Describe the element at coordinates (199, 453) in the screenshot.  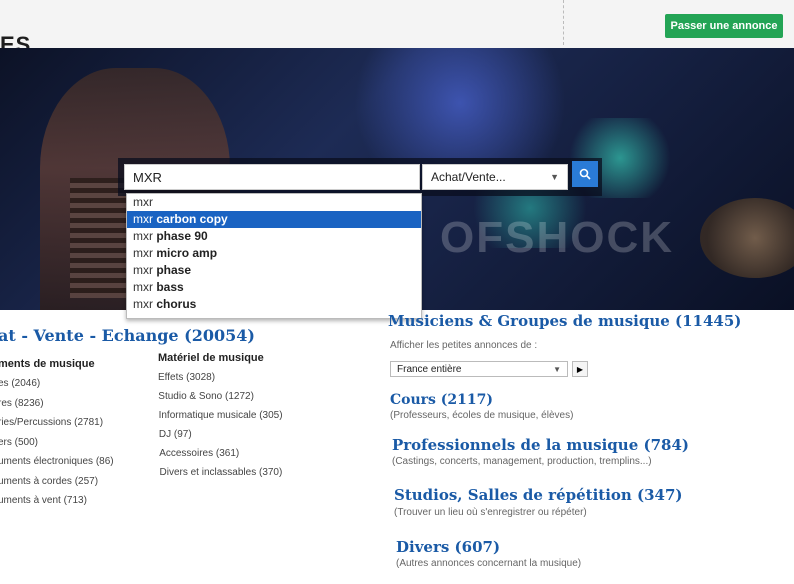
I see `category-link: Accessoires (361)` at that location.